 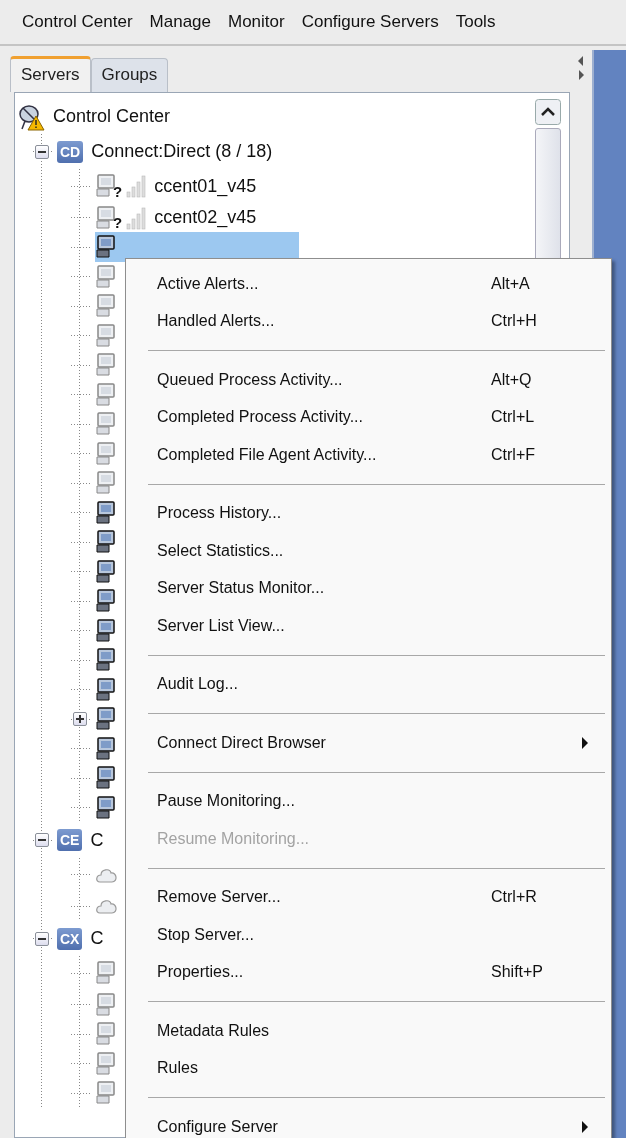 I want to click on menu-item: Queued Process Activity... Alt+Q, so click(x=368, y=380).